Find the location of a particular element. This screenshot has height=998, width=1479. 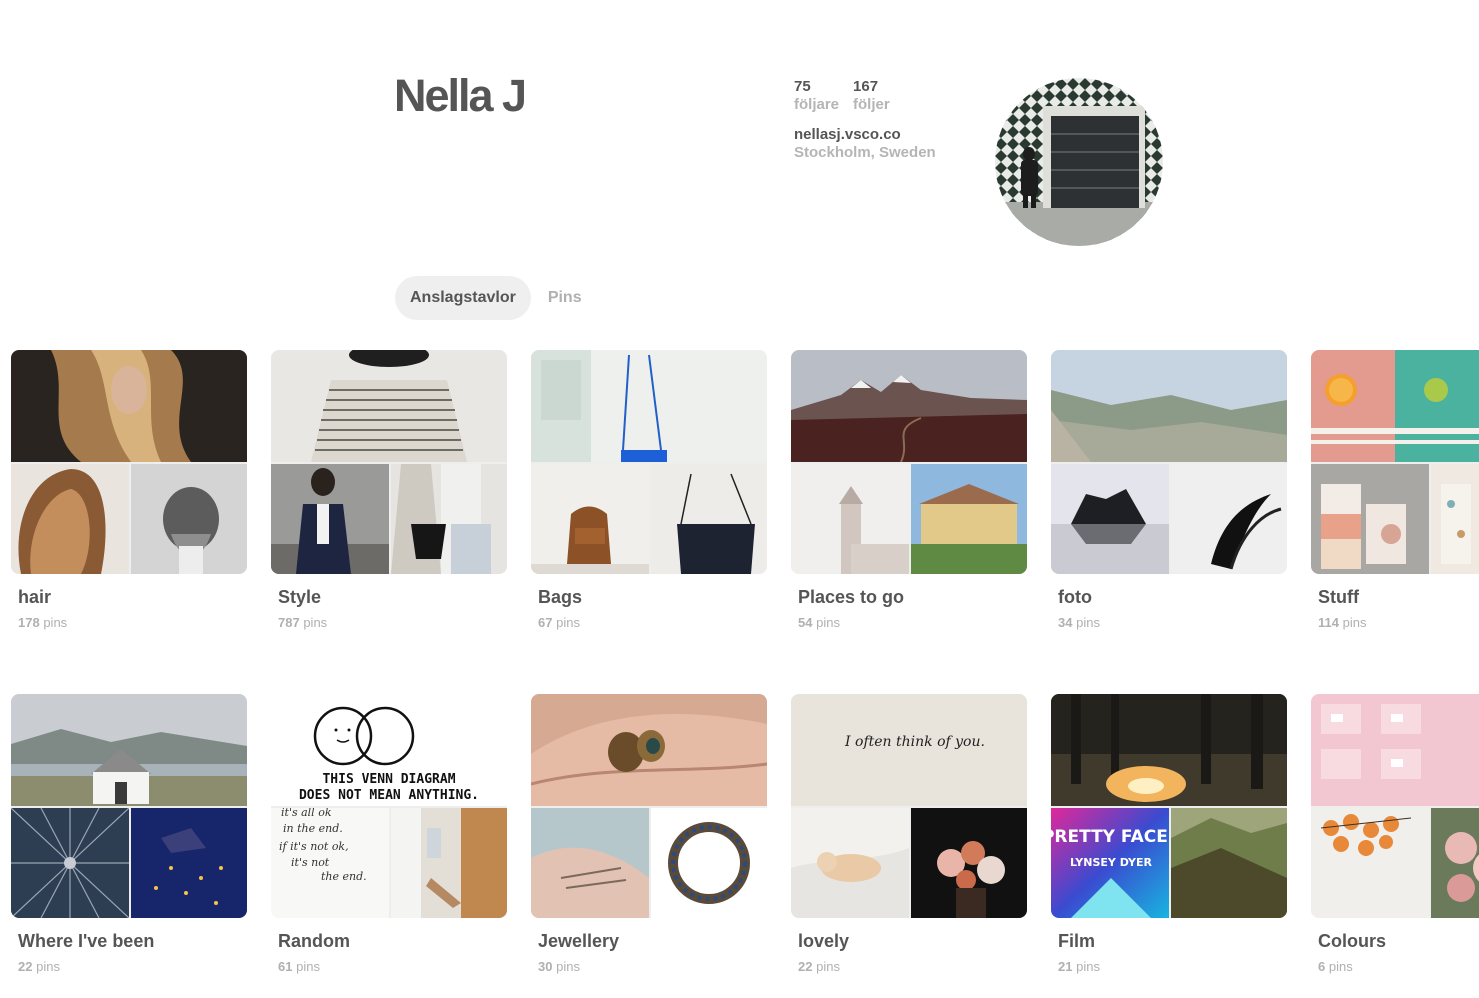

svg-text: the end. is located at coordinates (344, 876).